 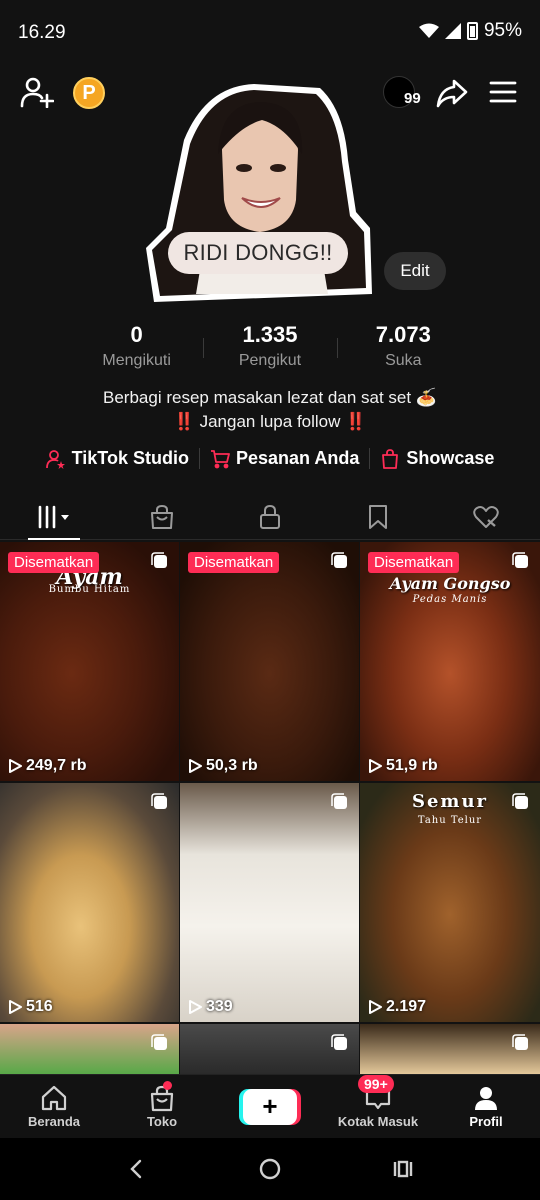 I want to click on home-icon, so click(x=54, y=1098).